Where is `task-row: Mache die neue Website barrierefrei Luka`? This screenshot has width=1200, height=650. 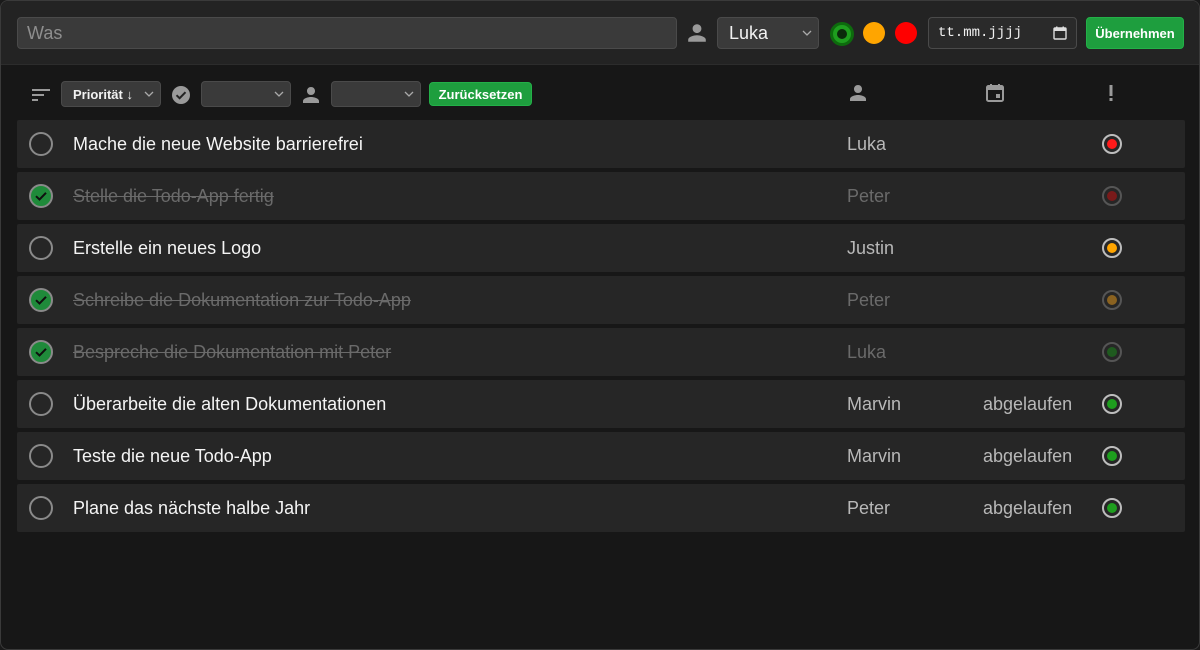
task-row: Mache die neue Website barrierefrei Luka is located at coordinates (601, 144).